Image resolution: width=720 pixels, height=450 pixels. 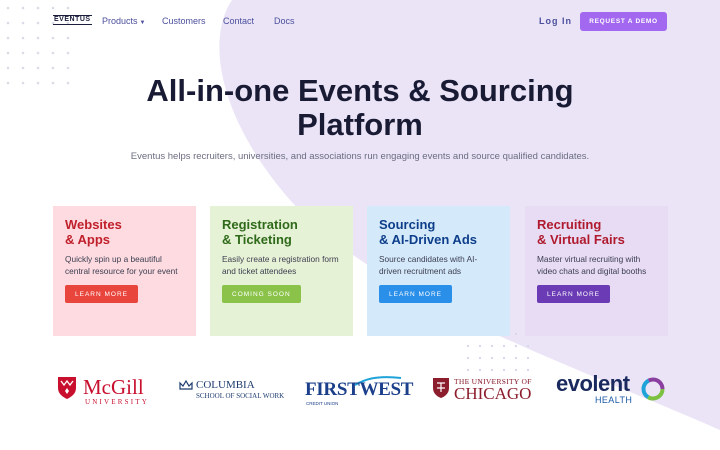 I want to click on uchicago-shield-icon, so click(x=441, y=388).